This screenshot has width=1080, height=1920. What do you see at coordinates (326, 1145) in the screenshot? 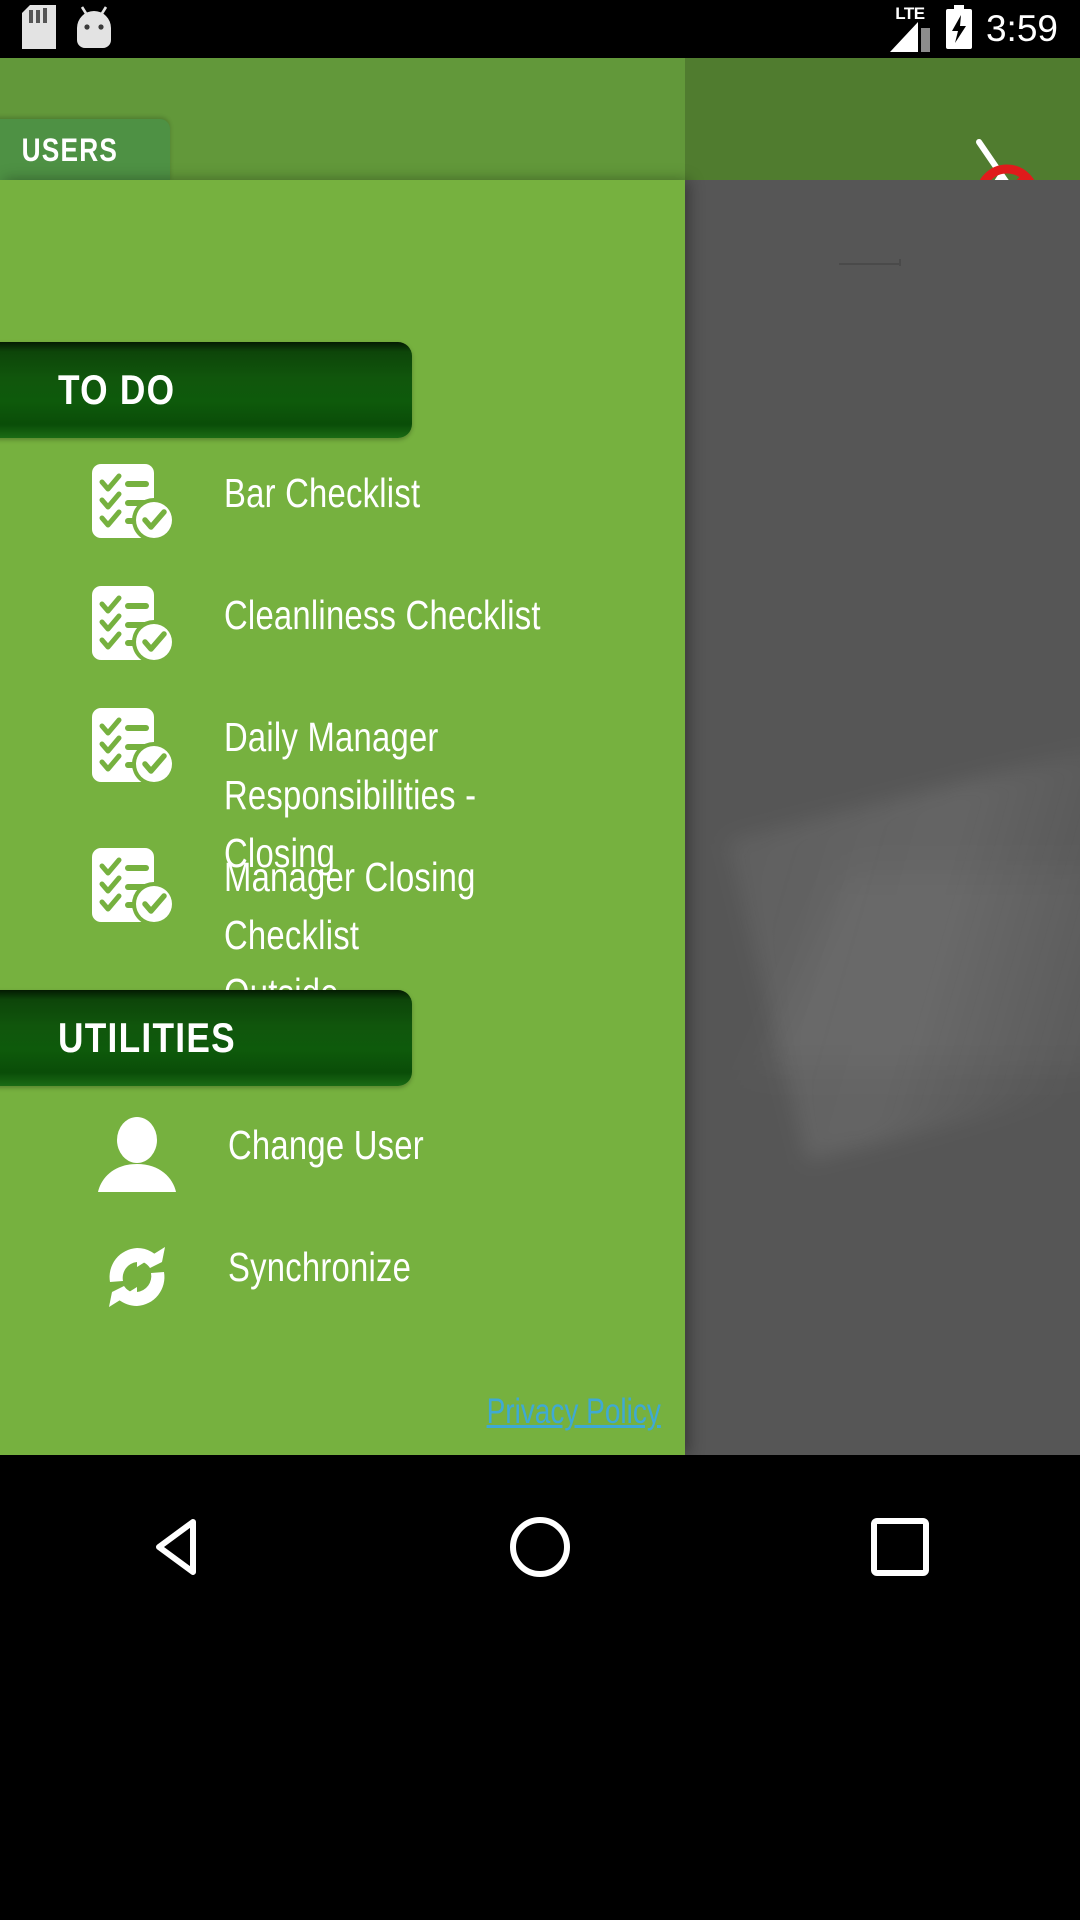
I see `drawer-item-label: Change User` at bounding box center [326, 1145].